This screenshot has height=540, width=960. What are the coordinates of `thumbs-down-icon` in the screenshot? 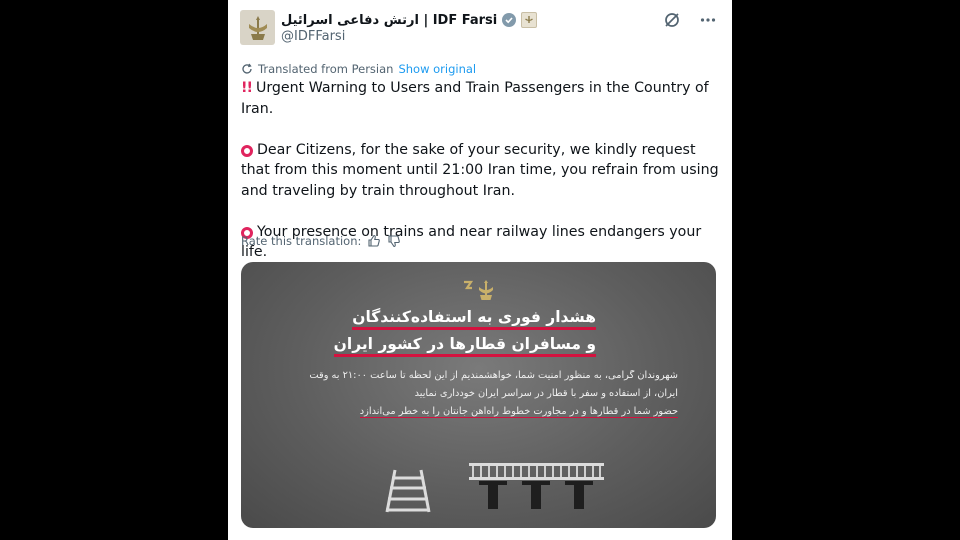 It's located at (394, 241).